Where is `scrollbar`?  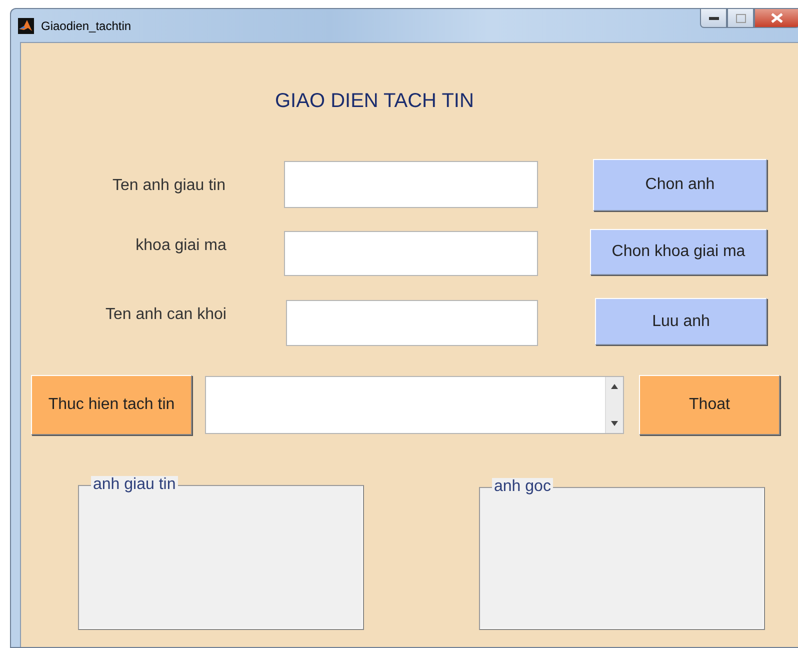
scrollbar is located at coordinates (614, 405).